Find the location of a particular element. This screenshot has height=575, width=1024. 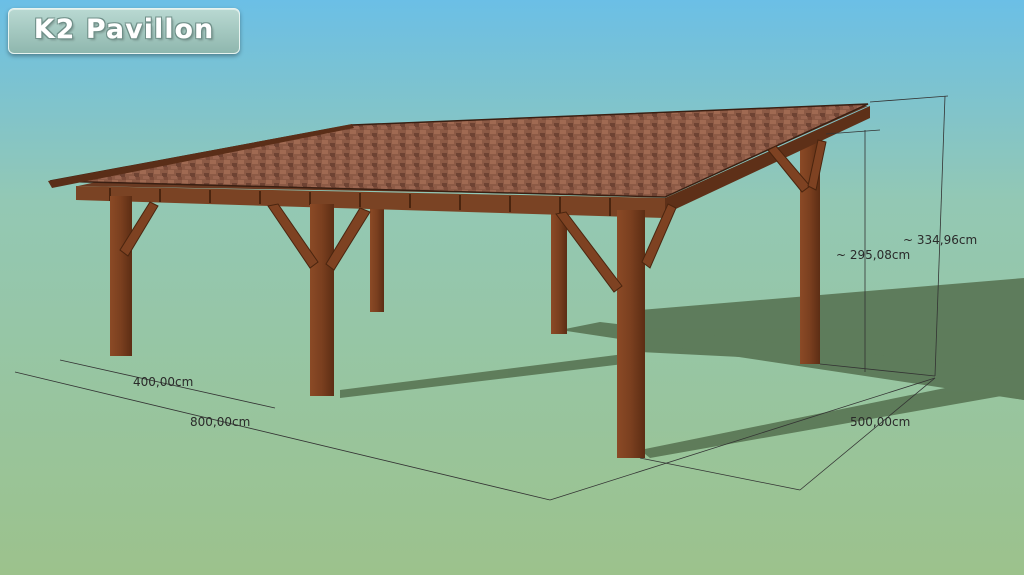

post-front-middle is located at coordinates (322, 300).